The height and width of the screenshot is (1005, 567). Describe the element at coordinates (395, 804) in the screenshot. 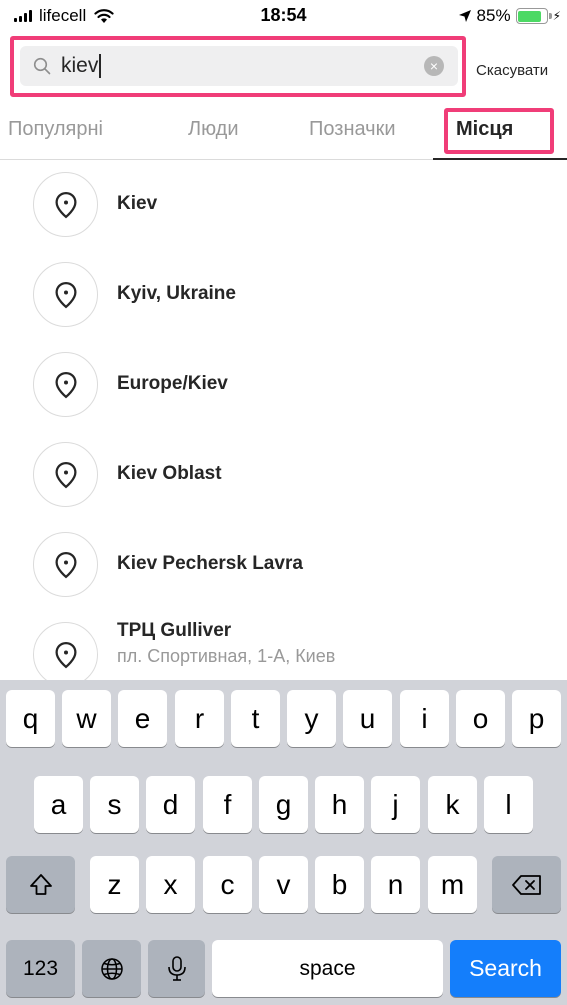

I see `key-j: j` at that location.